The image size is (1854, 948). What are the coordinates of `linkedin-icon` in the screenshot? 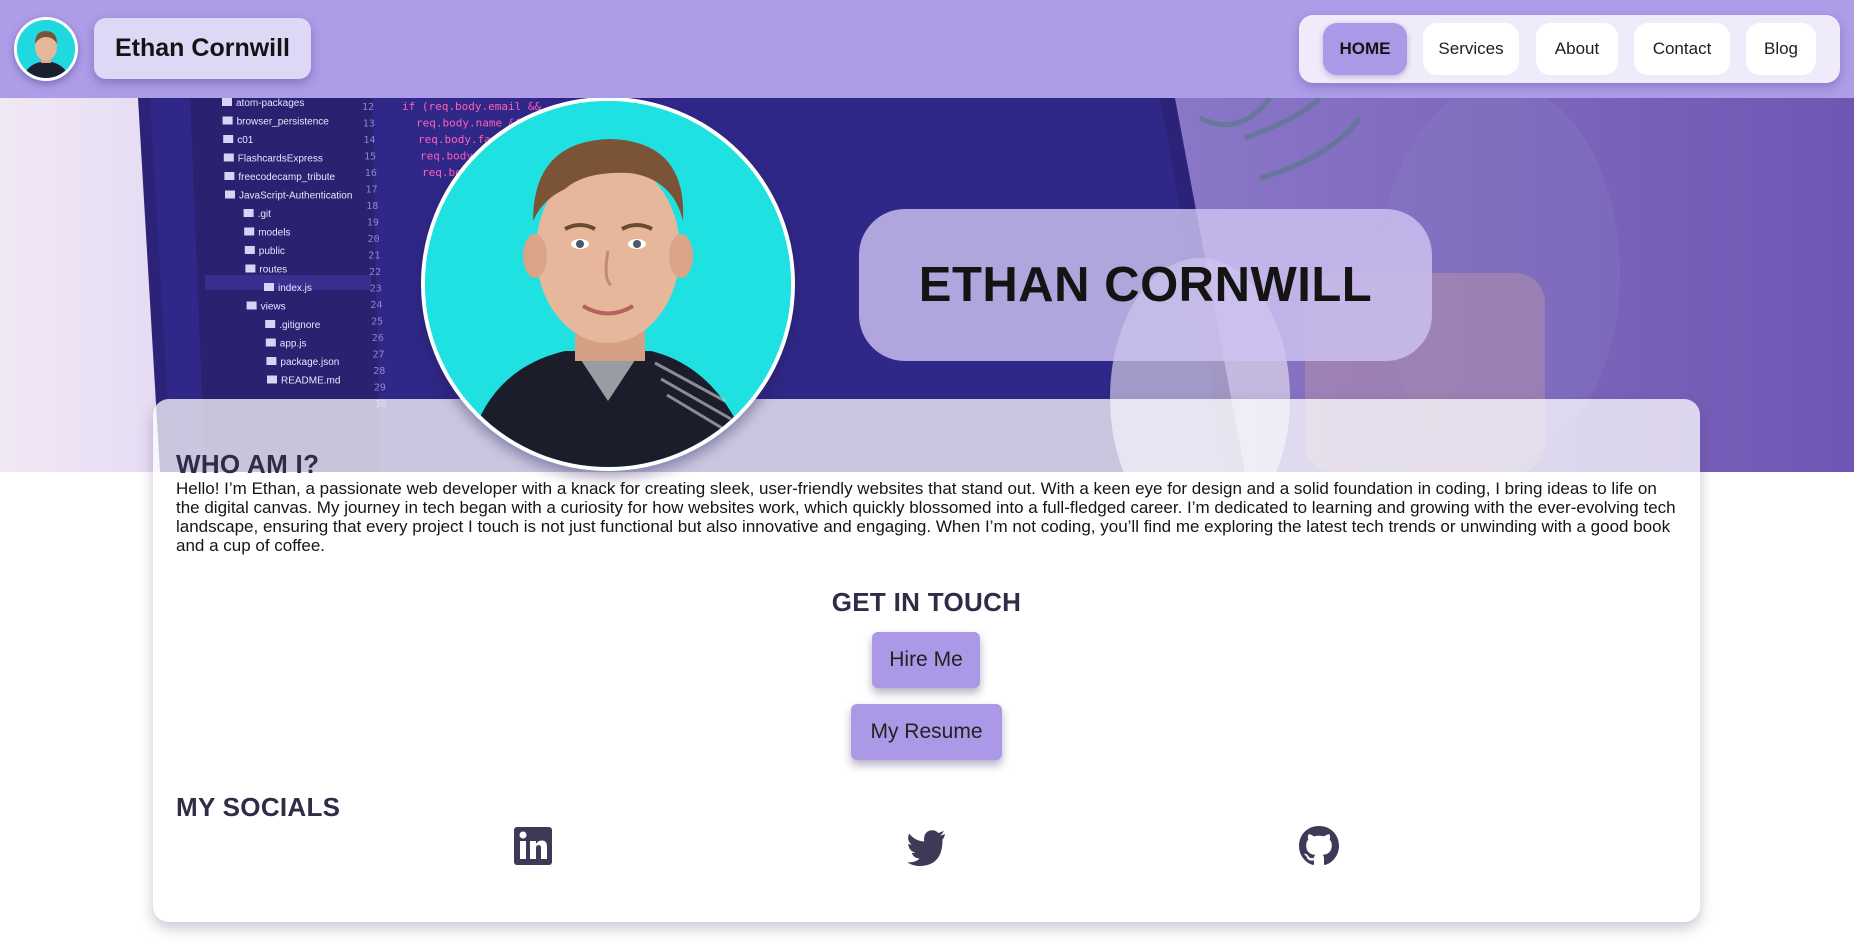 It's located at (533, 846).